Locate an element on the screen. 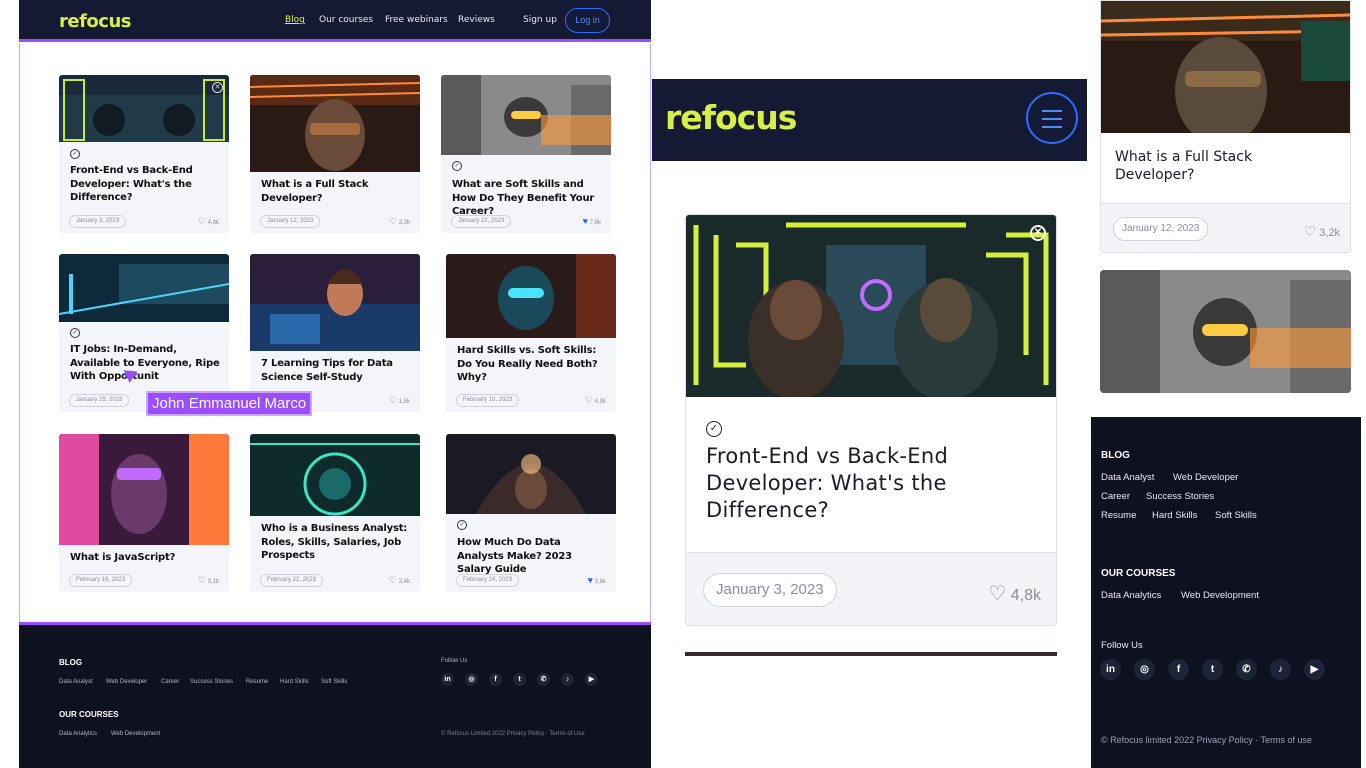 This screenshot has width=1366, height=768. nav-reviews: Reviews is located at coordinates (476, 20).